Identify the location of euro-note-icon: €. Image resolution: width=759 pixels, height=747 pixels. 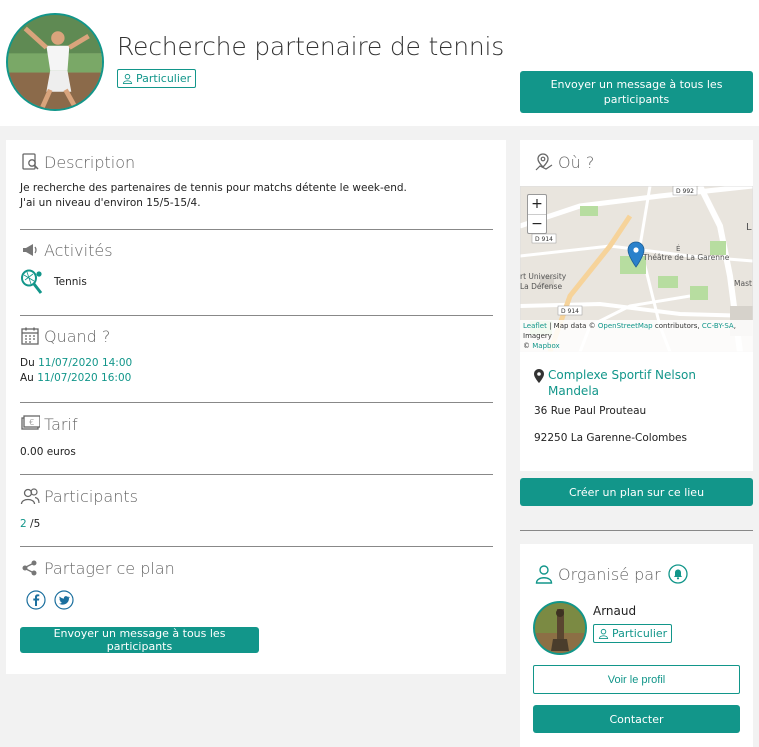
(30, 422).